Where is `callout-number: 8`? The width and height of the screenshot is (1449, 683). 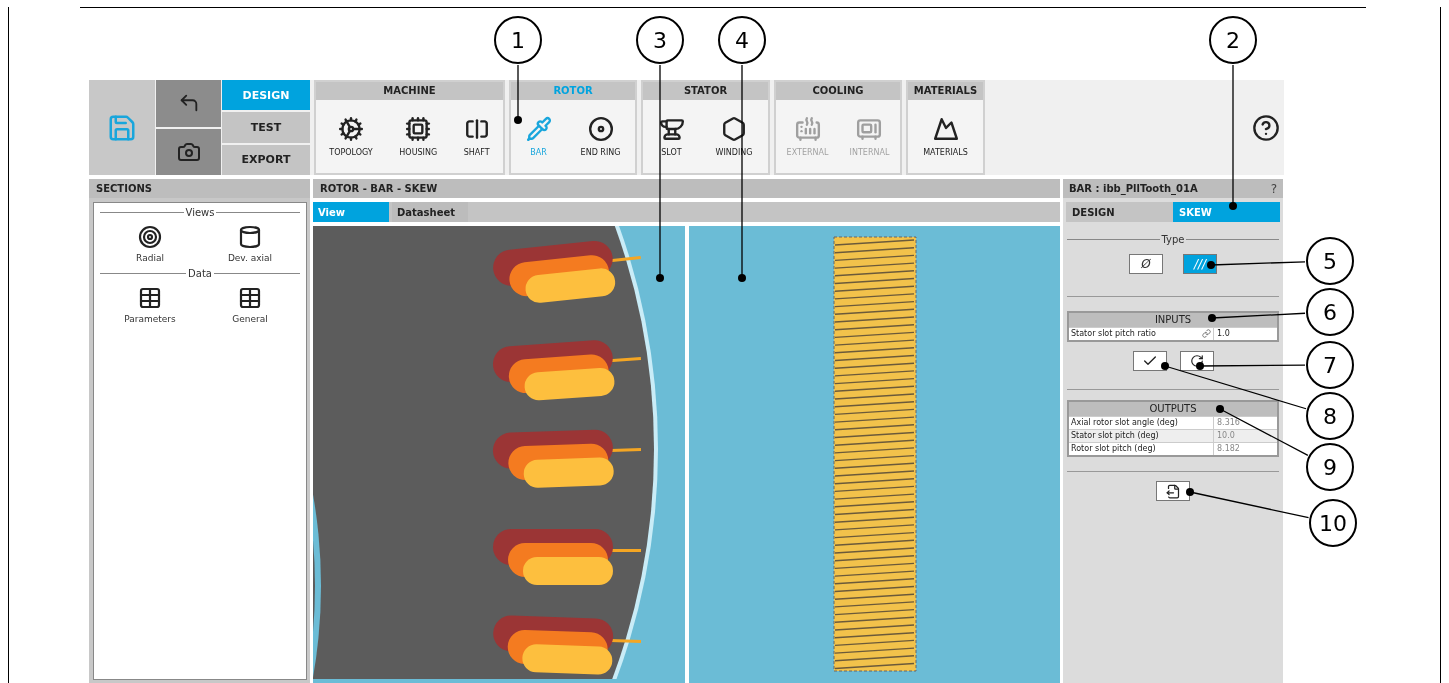 callout-number: 8 is located at coordinates (1330, 416).